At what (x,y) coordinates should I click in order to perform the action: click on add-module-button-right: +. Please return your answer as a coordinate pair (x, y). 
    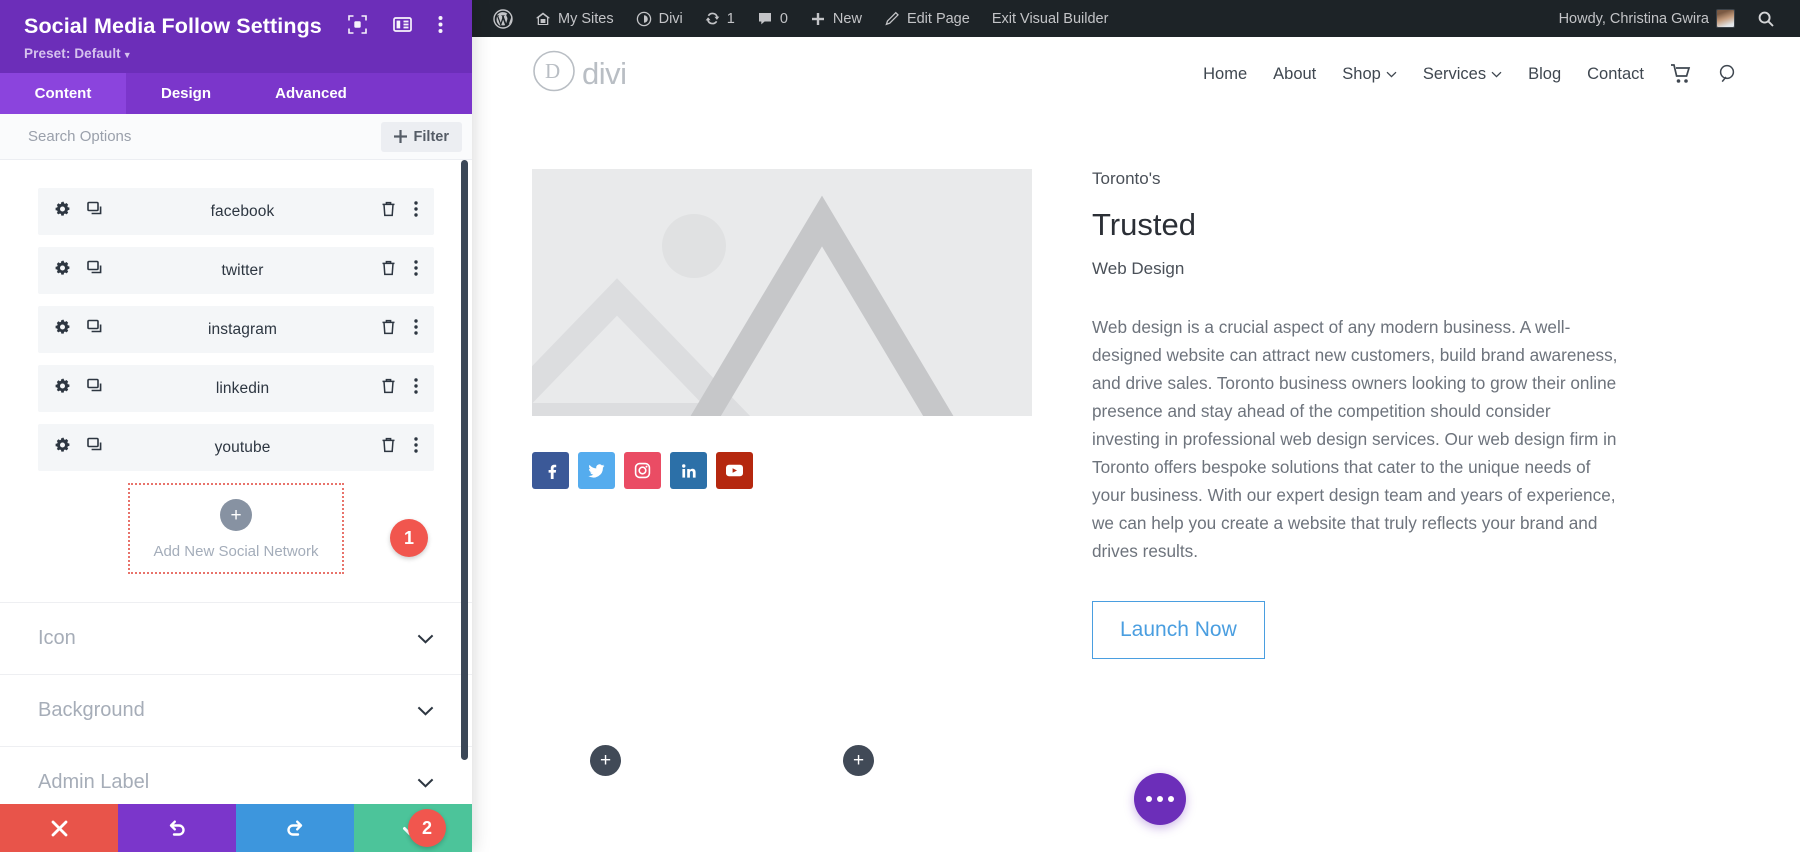
    Looking at the image, I should click on (858, 760).